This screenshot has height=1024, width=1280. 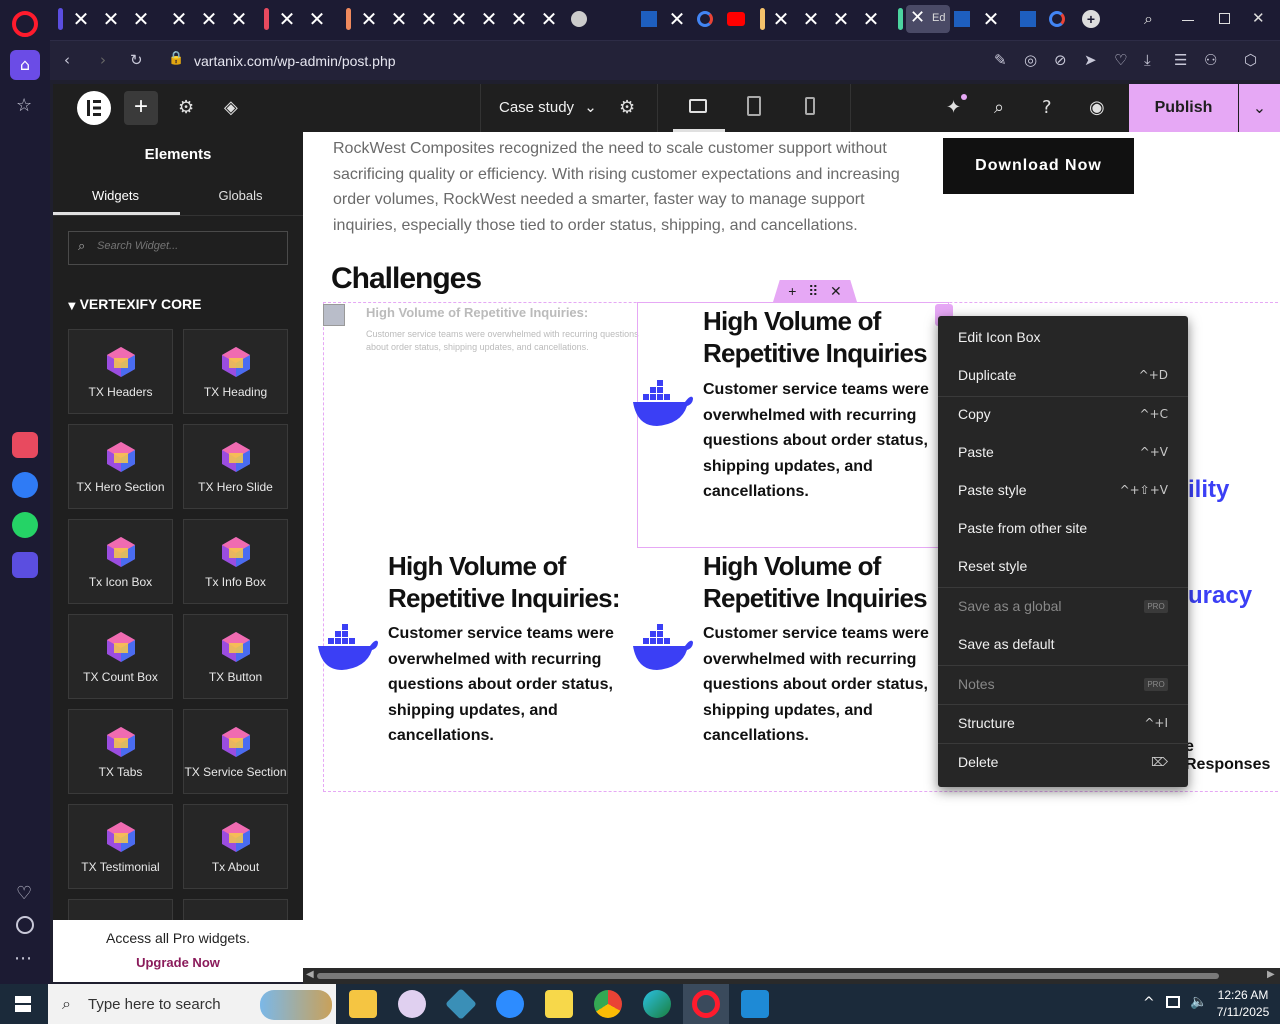 I want to click on widget-tile-about: Tx About, so click(x=235, y=846).